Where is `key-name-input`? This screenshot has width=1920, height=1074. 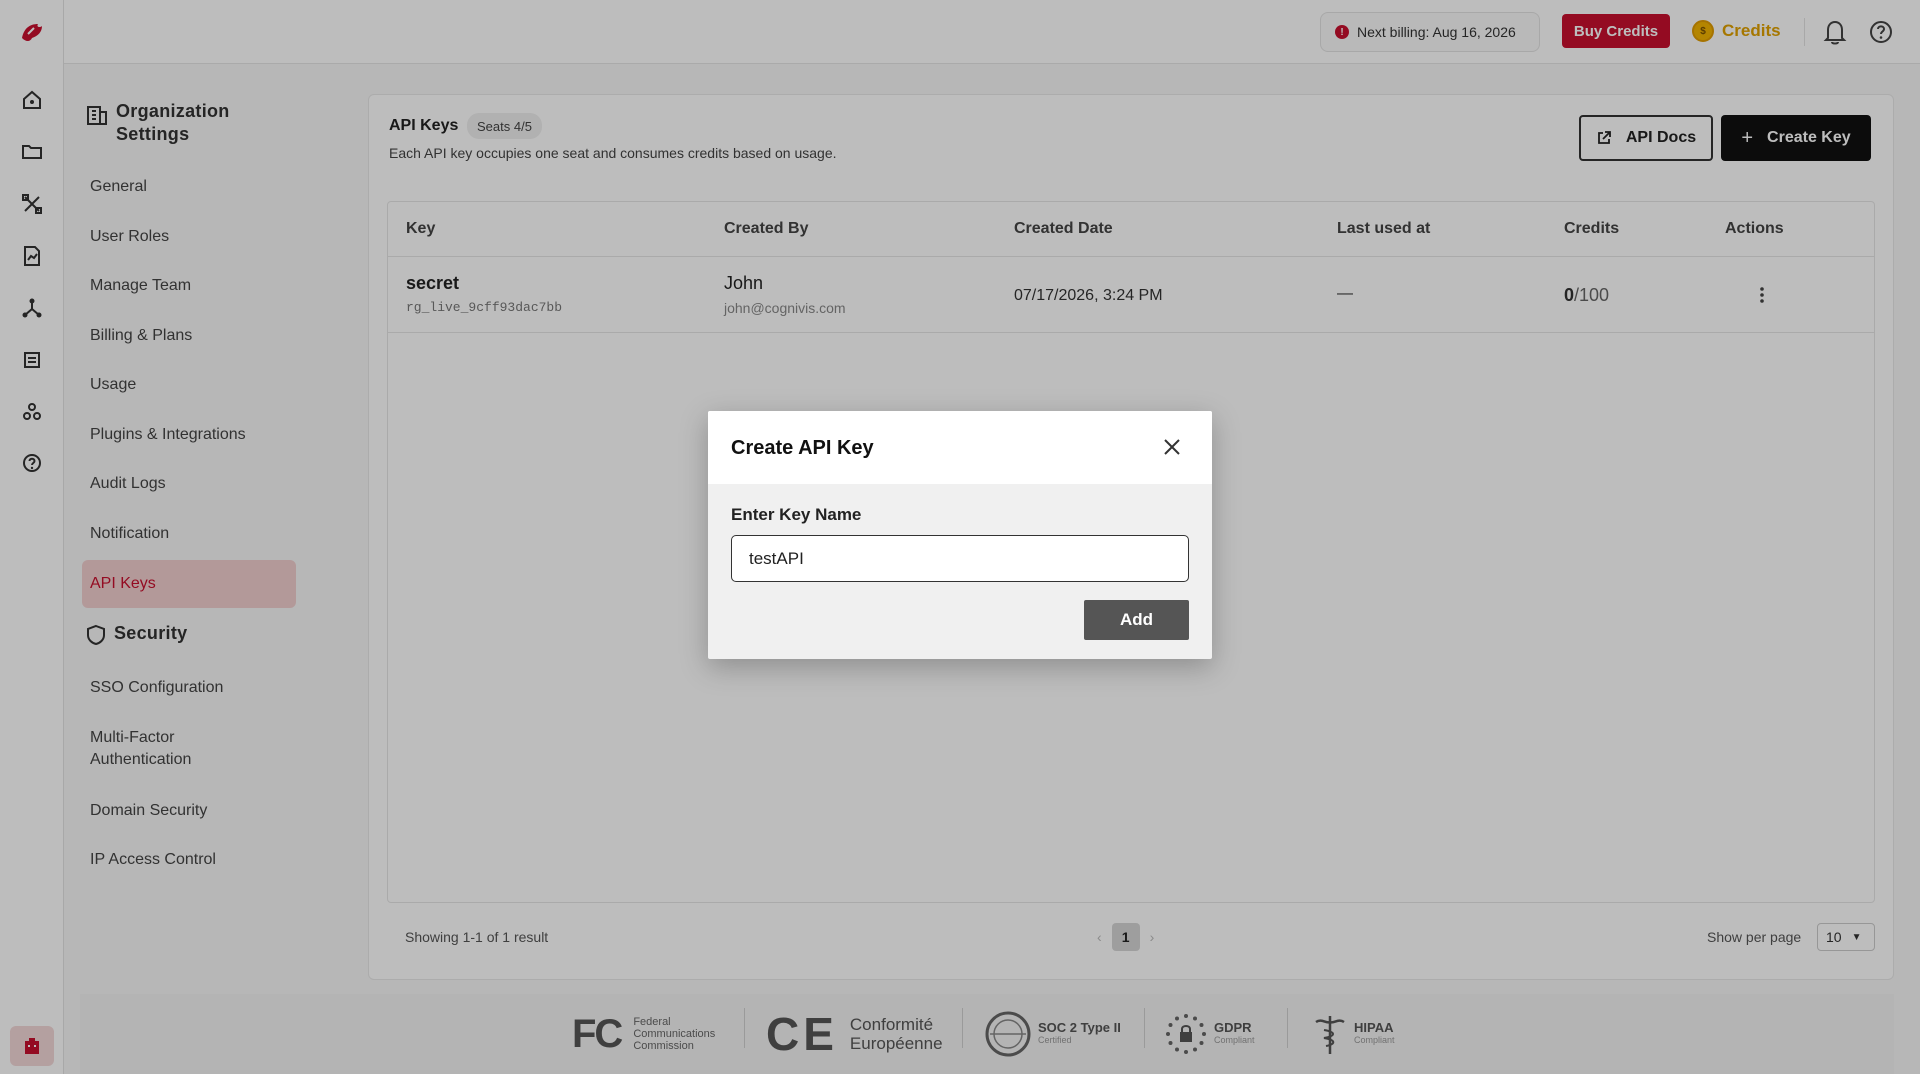 key-name-input is located at coordinates (960, 558).